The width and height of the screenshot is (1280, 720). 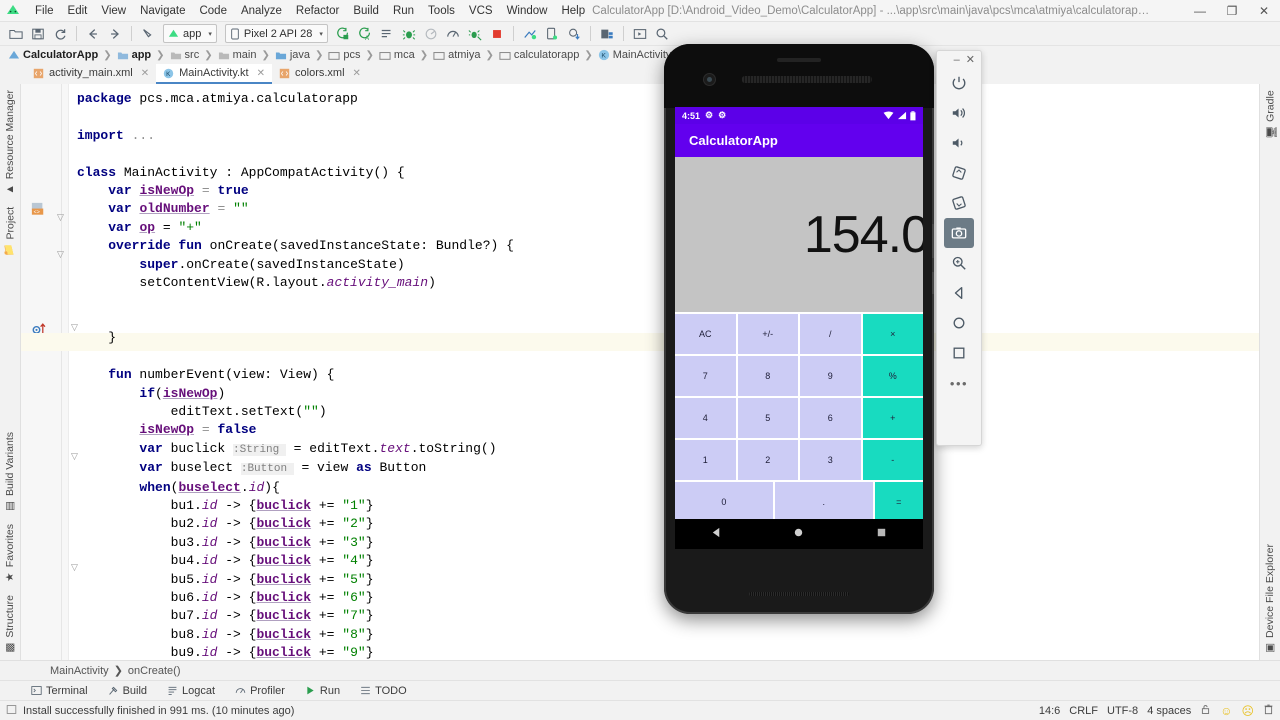 What do you see at coordinates (59, 691) in the screenshot?
I see `tool-button-terminal: Terminal` at bounding box center [59, 691].